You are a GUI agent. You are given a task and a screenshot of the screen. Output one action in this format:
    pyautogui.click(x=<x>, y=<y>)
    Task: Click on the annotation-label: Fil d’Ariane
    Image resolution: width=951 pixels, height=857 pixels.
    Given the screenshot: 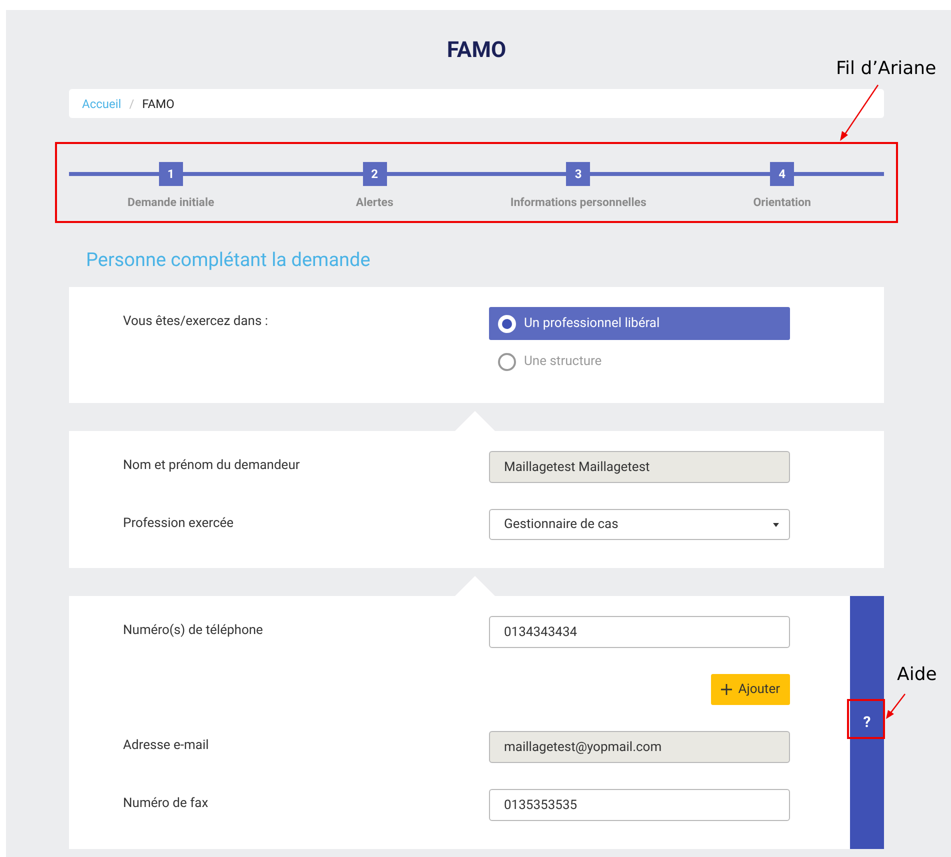 What is the action you would take?
    pyautogui.click(x=886, y=69)
    